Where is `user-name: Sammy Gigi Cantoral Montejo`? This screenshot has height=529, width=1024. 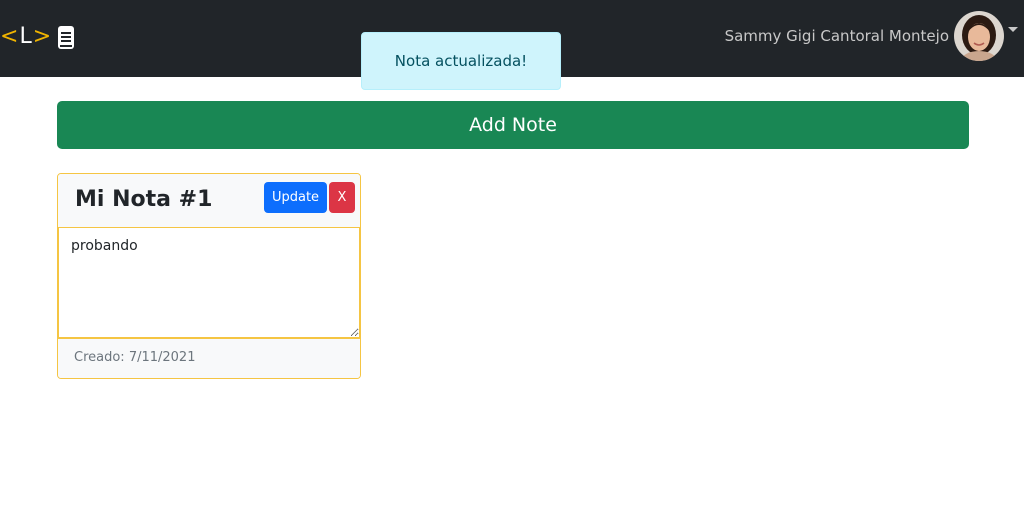
user-name: Sammy Gigi Cantoral Montejo is located at coordinates (836, 36).